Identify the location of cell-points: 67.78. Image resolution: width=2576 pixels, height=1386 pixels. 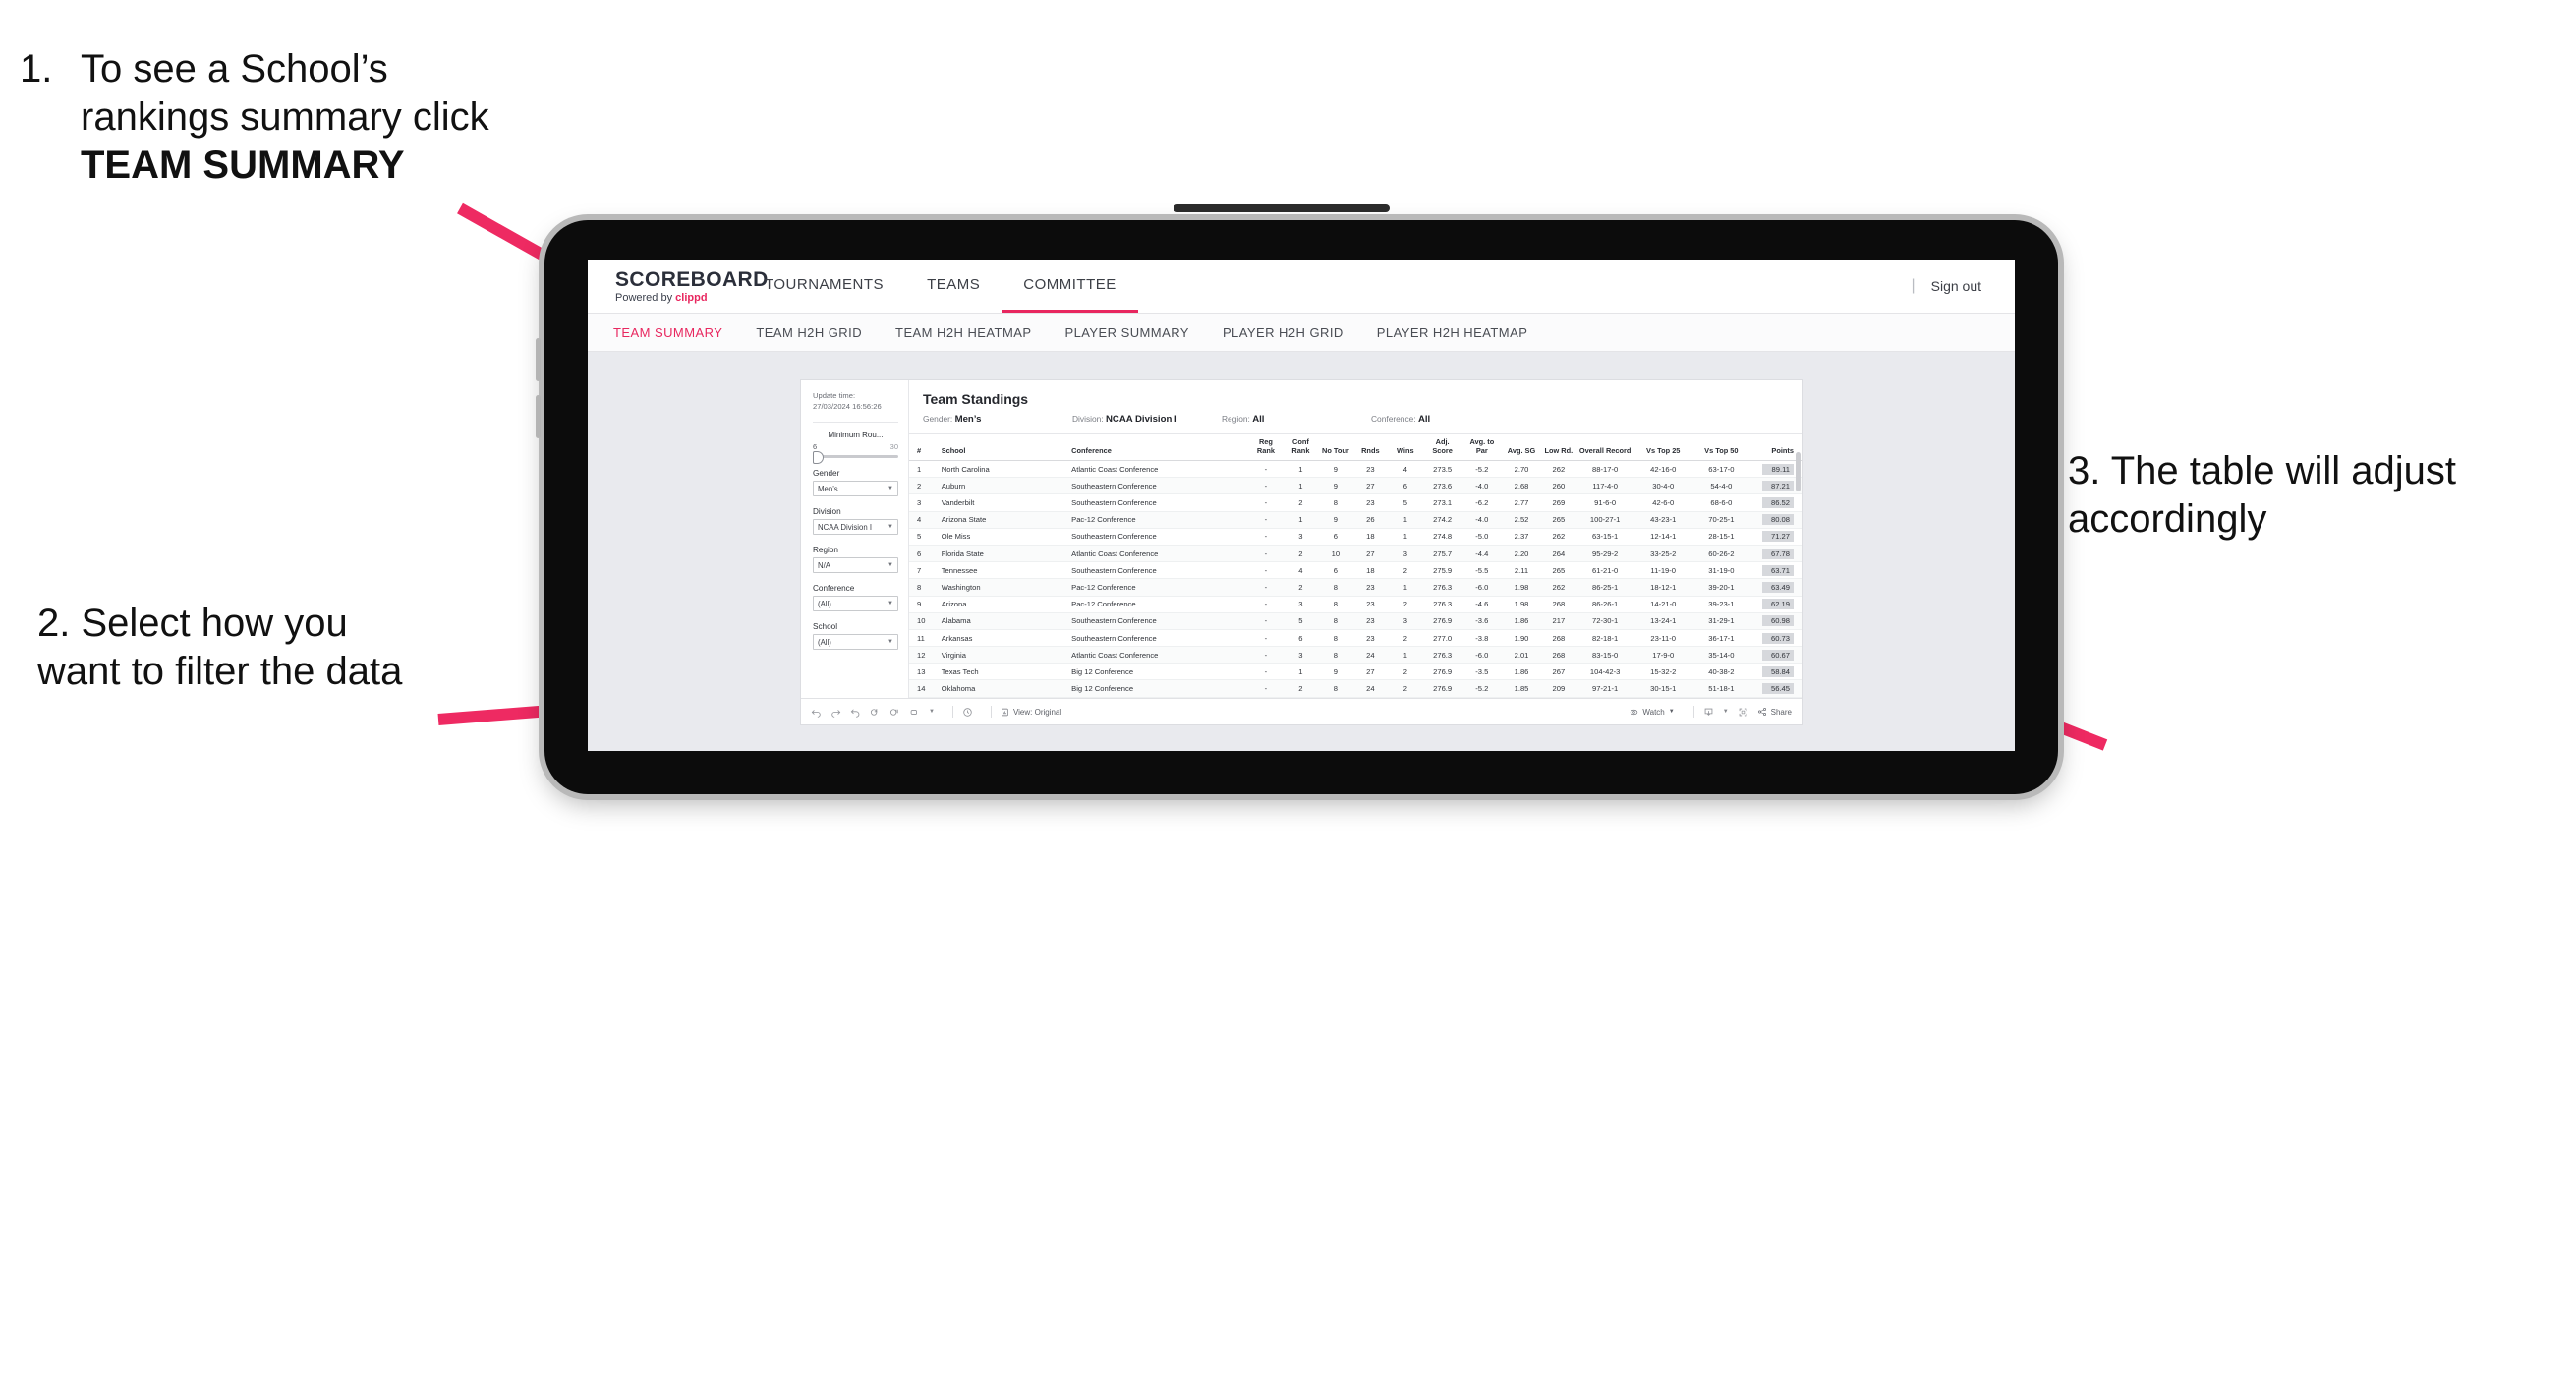
(1776, 554).